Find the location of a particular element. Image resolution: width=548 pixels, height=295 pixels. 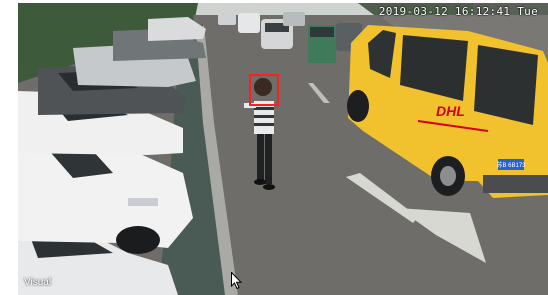

van-plate-text: 苏B 6B173 is located at coordinates (511, 165).